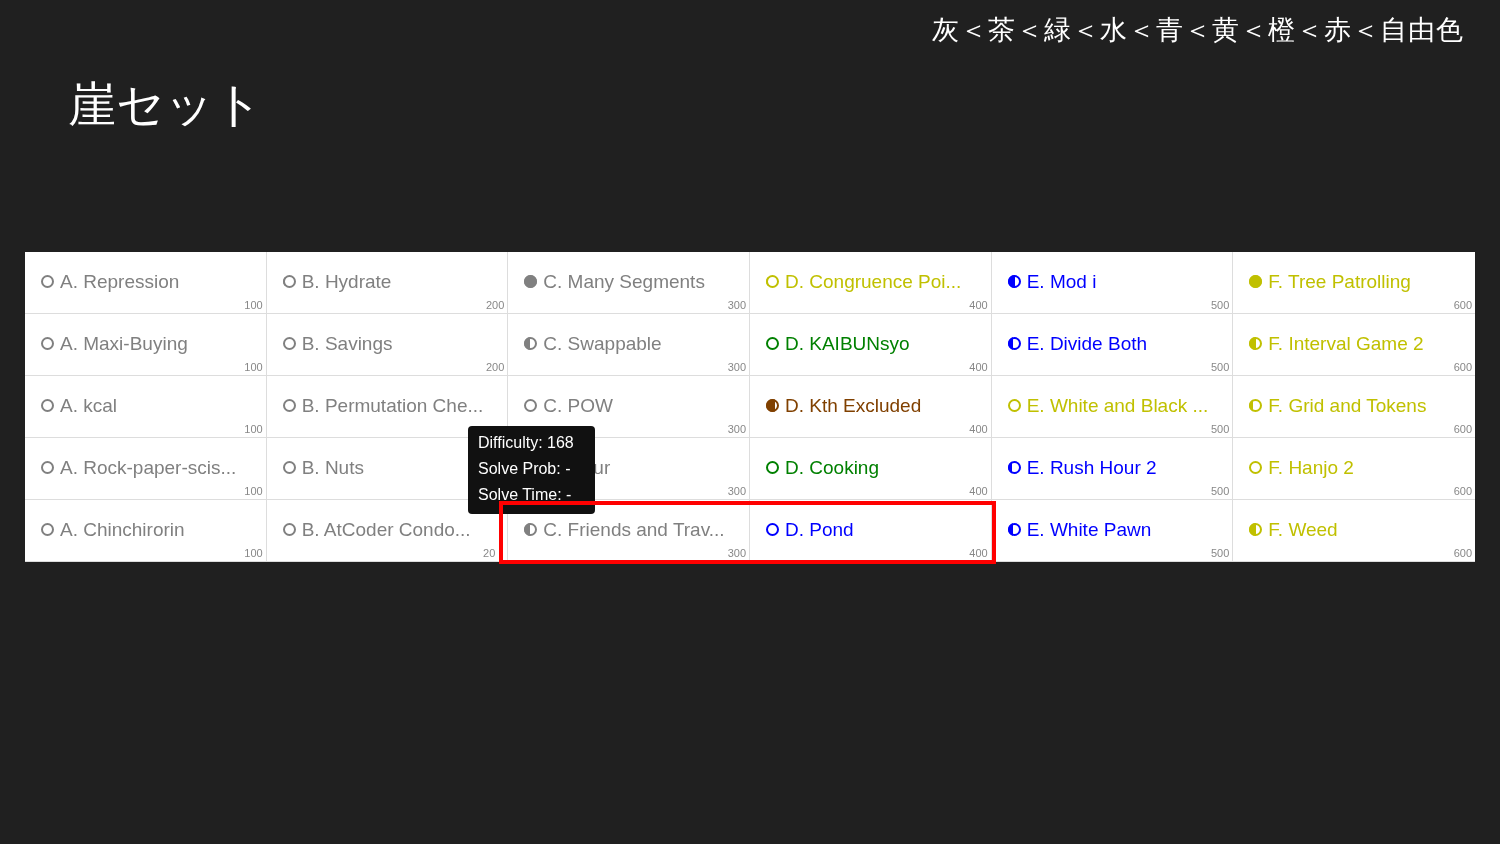 The image size is (1500, 844). What do you see at coordinates (624, 281) in the screenshot?
I see `problem-link: C. Many Segments` at bounding box center [624, 281].